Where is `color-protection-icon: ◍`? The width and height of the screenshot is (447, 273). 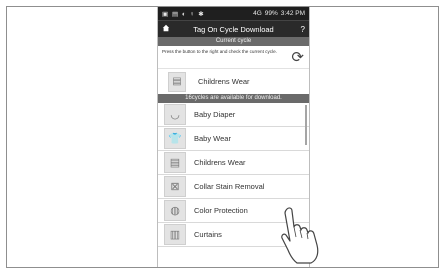 color-protection-icon: ◍ is located at coordinates (175, 210).